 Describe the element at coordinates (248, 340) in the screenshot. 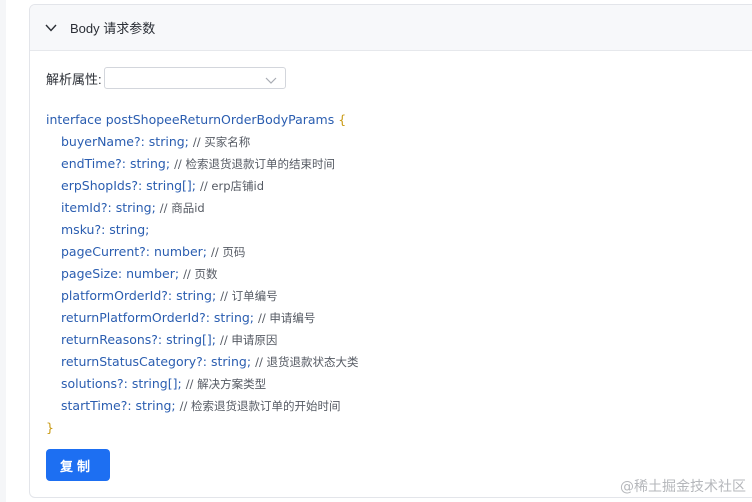

I see `field-comment: // 申请原因` at that location.